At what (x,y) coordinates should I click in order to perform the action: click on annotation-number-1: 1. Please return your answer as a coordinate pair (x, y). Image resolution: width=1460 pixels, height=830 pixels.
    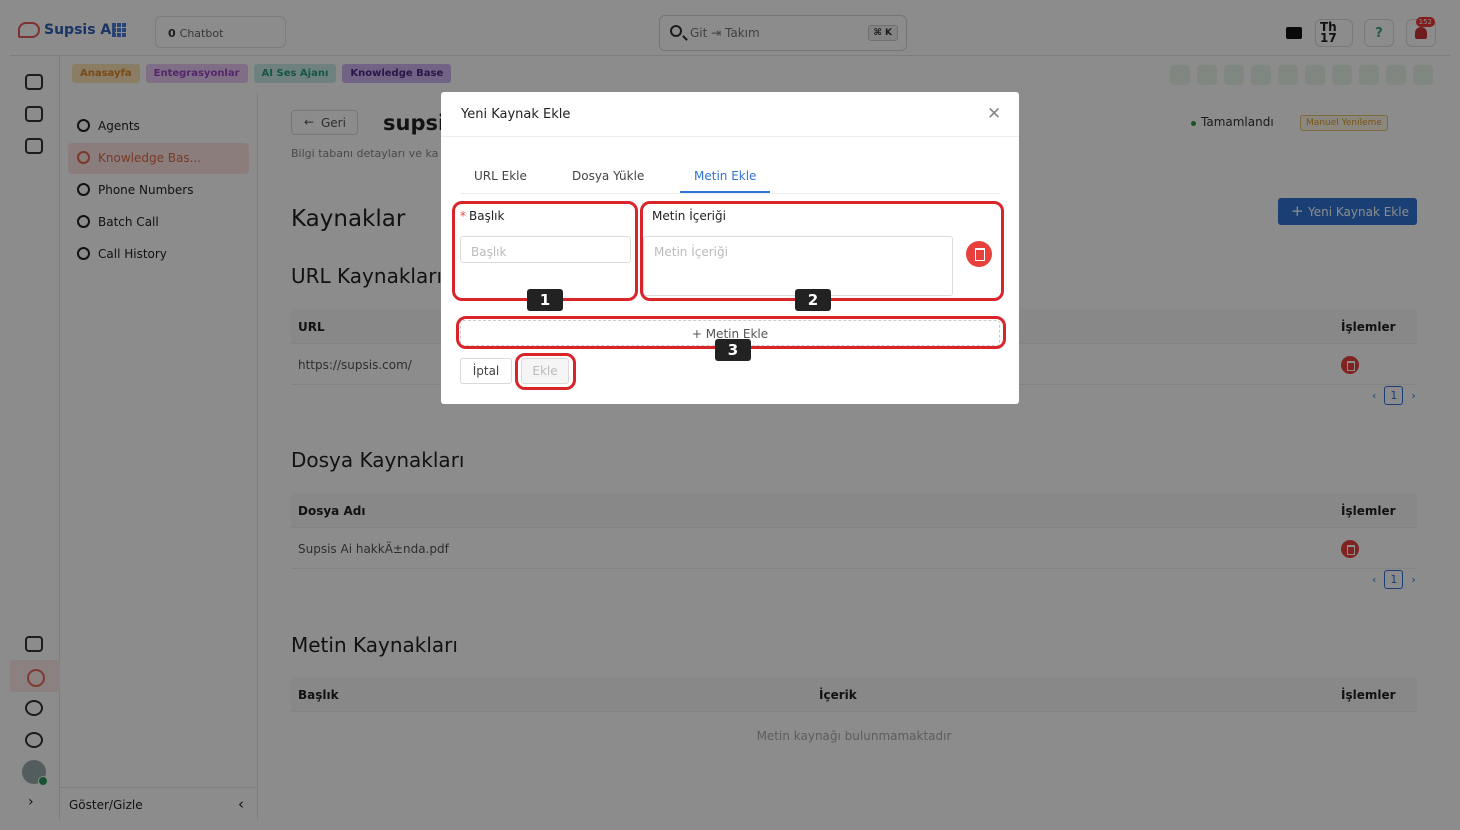
    Looking at the image, I should click on (545, 300).